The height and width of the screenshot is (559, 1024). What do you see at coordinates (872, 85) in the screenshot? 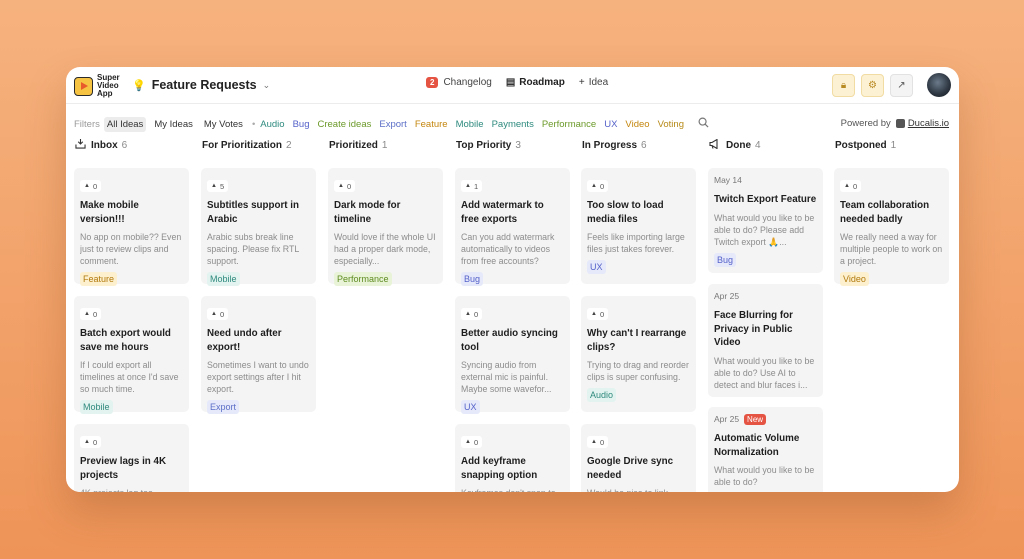
I see `settings-button: ⚙` at bounding box center [872, 85].